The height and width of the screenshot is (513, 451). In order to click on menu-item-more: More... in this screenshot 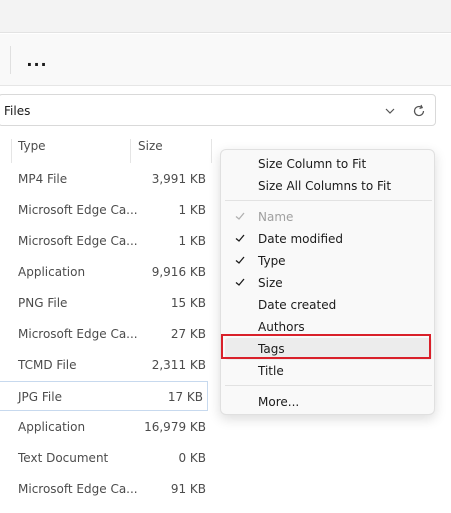, I will do `click(328, 402)`.